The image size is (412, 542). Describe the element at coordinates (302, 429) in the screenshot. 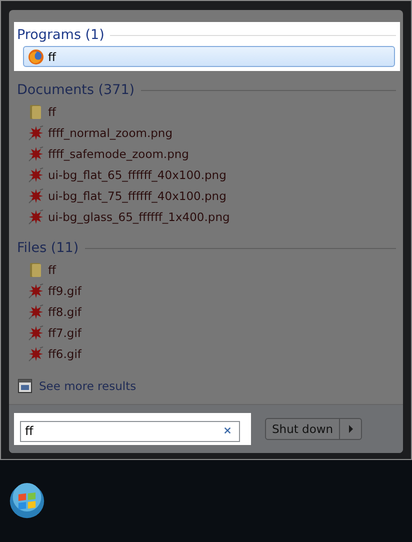

I see `shut-down-button: Shut down` at that location.